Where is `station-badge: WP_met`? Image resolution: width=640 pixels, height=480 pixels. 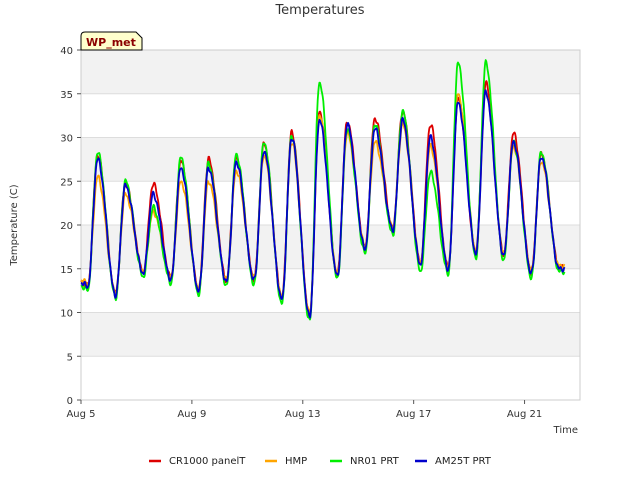 station-badge: WP_met is located at coordinates (111, 41).